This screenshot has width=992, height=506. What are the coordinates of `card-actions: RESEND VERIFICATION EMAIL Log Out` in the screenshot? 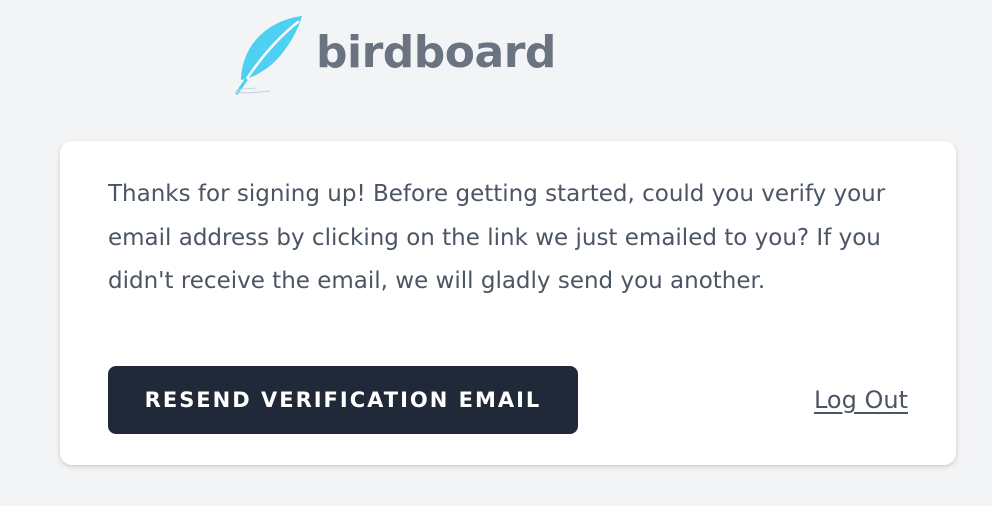 It's located at (508, 400).